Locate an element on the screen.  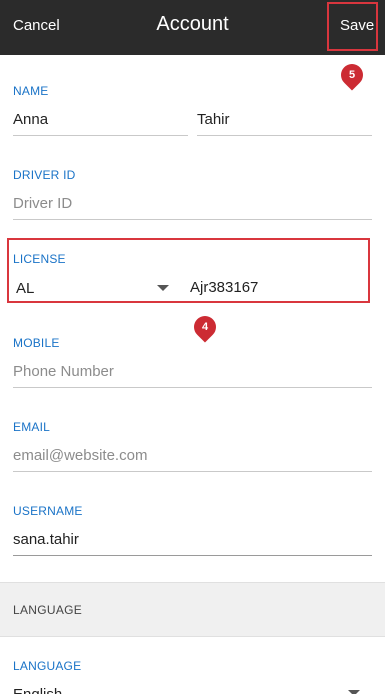
section-title: LANGUAGE is located at coordinates (48, 610).